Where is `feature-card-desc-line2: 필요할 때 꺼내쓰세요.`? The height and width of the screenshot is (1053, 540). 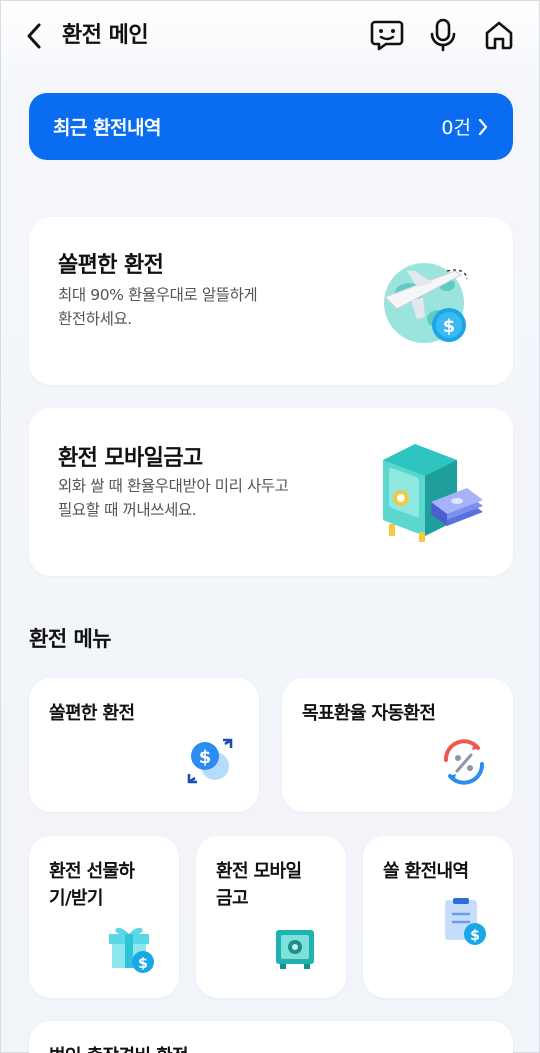 feature-card-desc-line2: 필요할 때 꺼내쓰세요. is located at coordinates (127, 510).